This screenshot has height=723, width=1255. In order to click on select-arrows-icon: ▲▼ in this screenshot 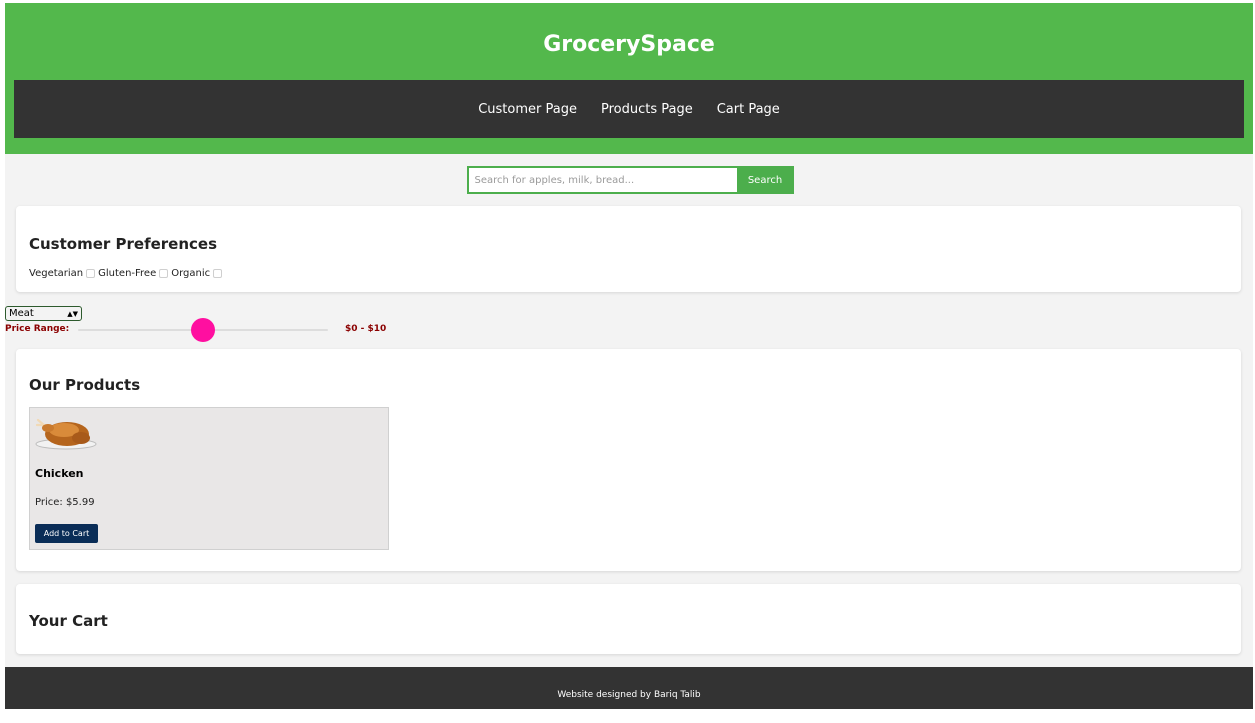, I will do `click(72, 313)`.